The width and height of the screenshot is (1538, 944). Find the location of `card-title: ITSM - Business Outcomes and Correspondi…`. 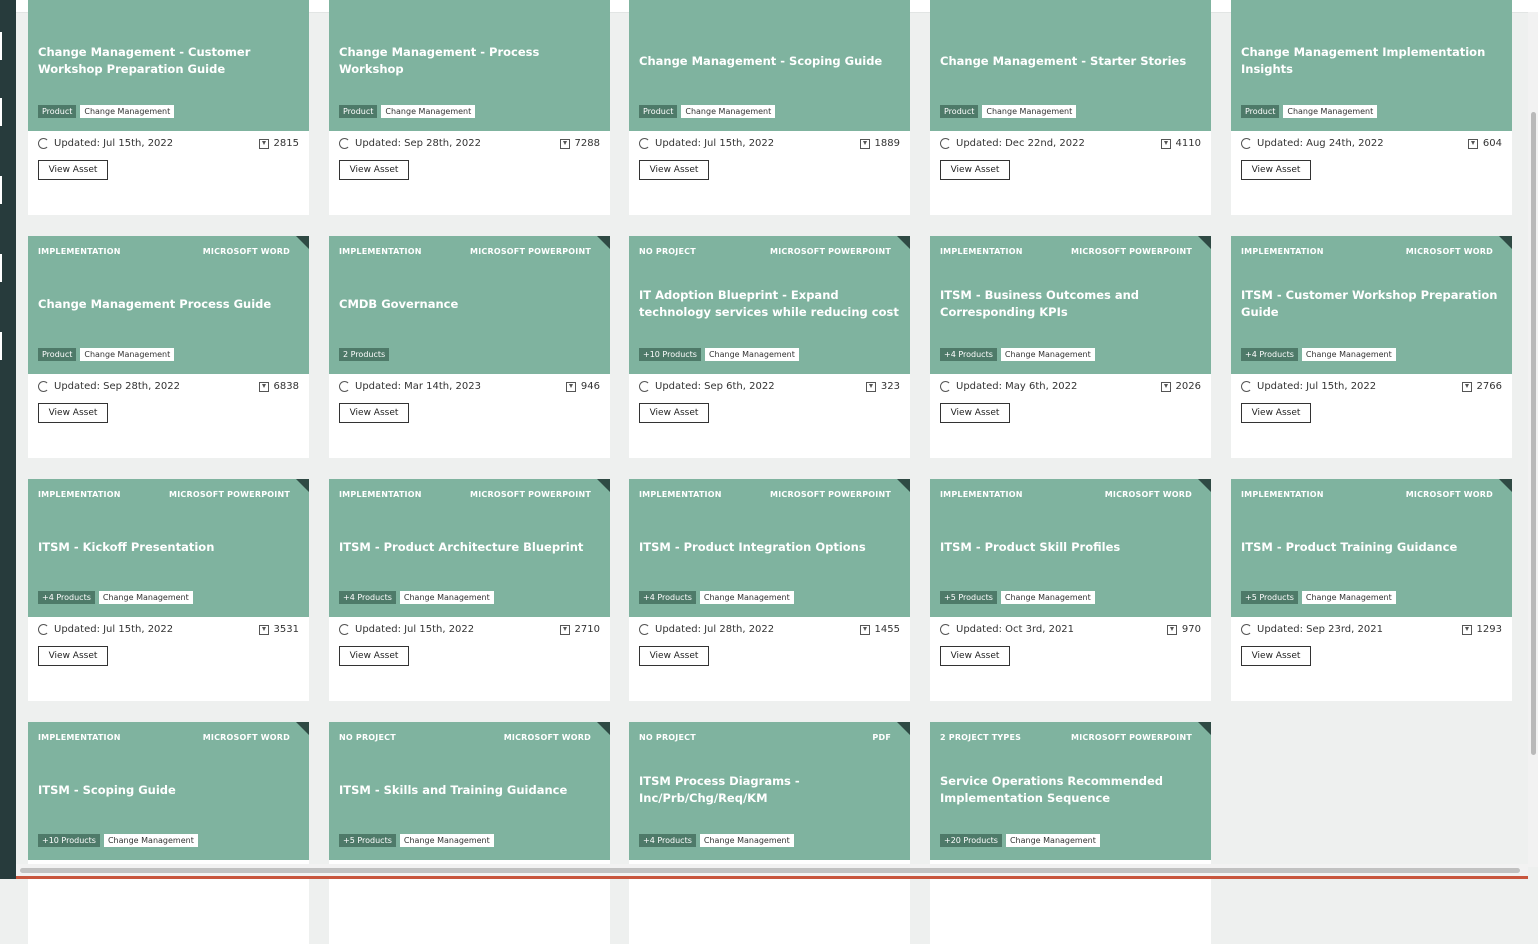

card-title: ITSM - Business Outcomes and Correspondi… is located at coordinates (1071, 304).